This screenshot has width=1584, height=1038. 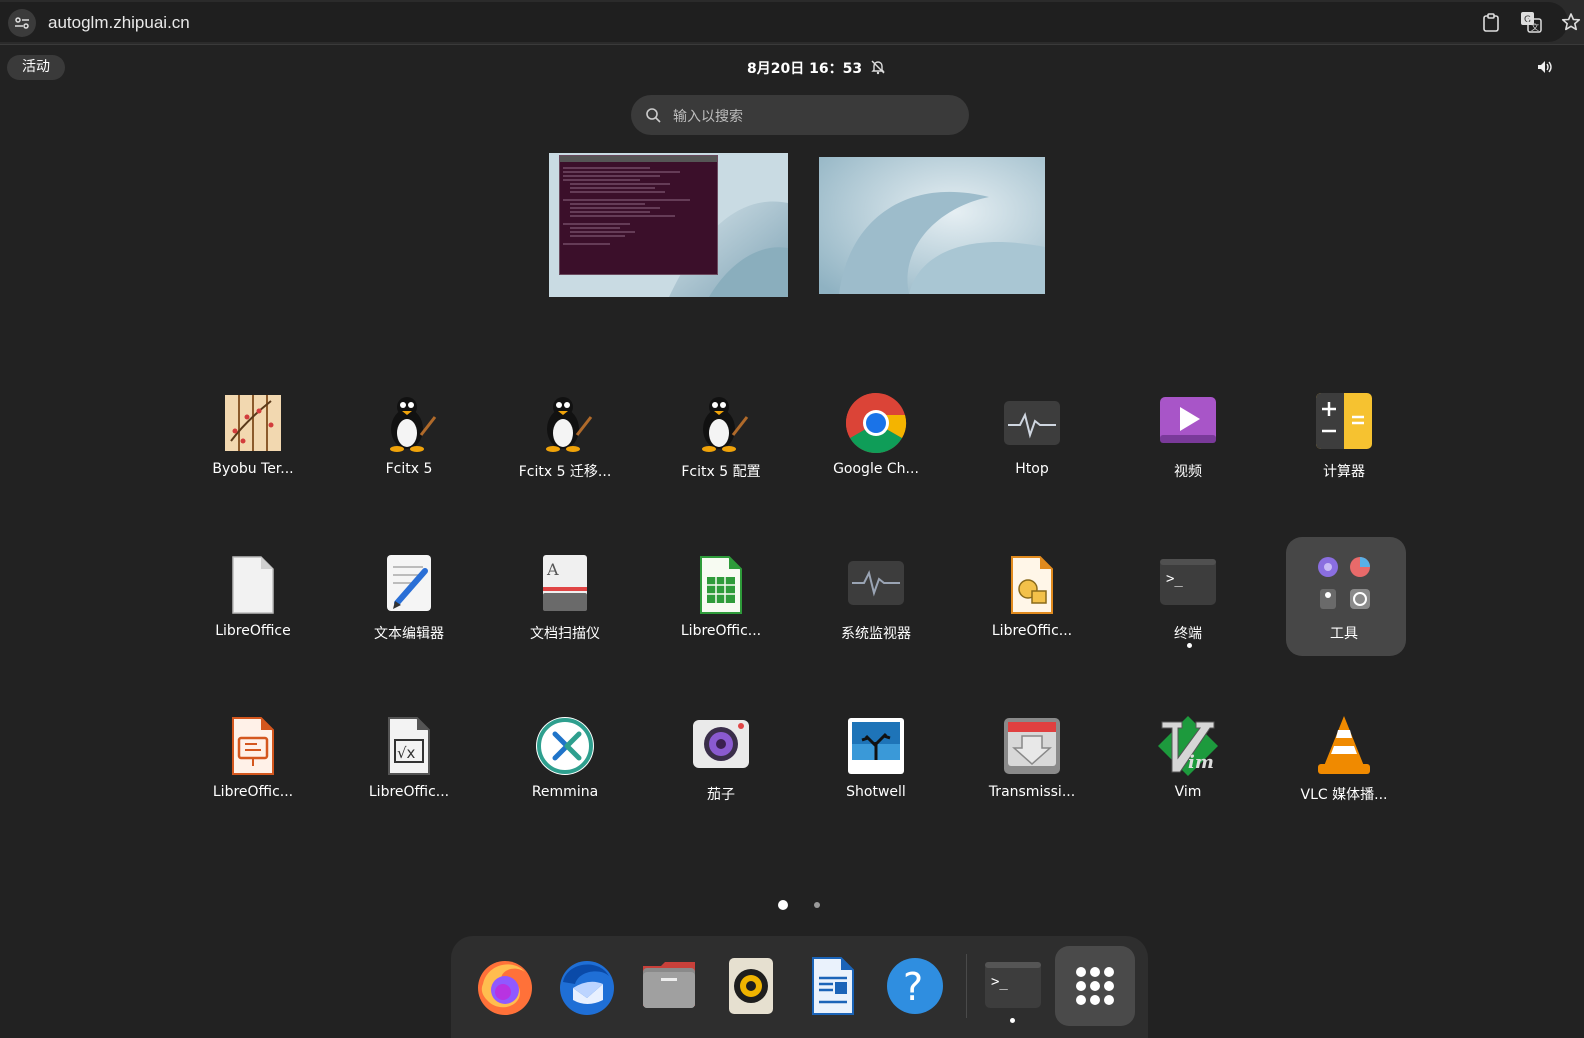 What do you see at coordinates (253, 631) in the screenshot?
I see `app-label: LibreOffice` at bounding box center [253, 631].